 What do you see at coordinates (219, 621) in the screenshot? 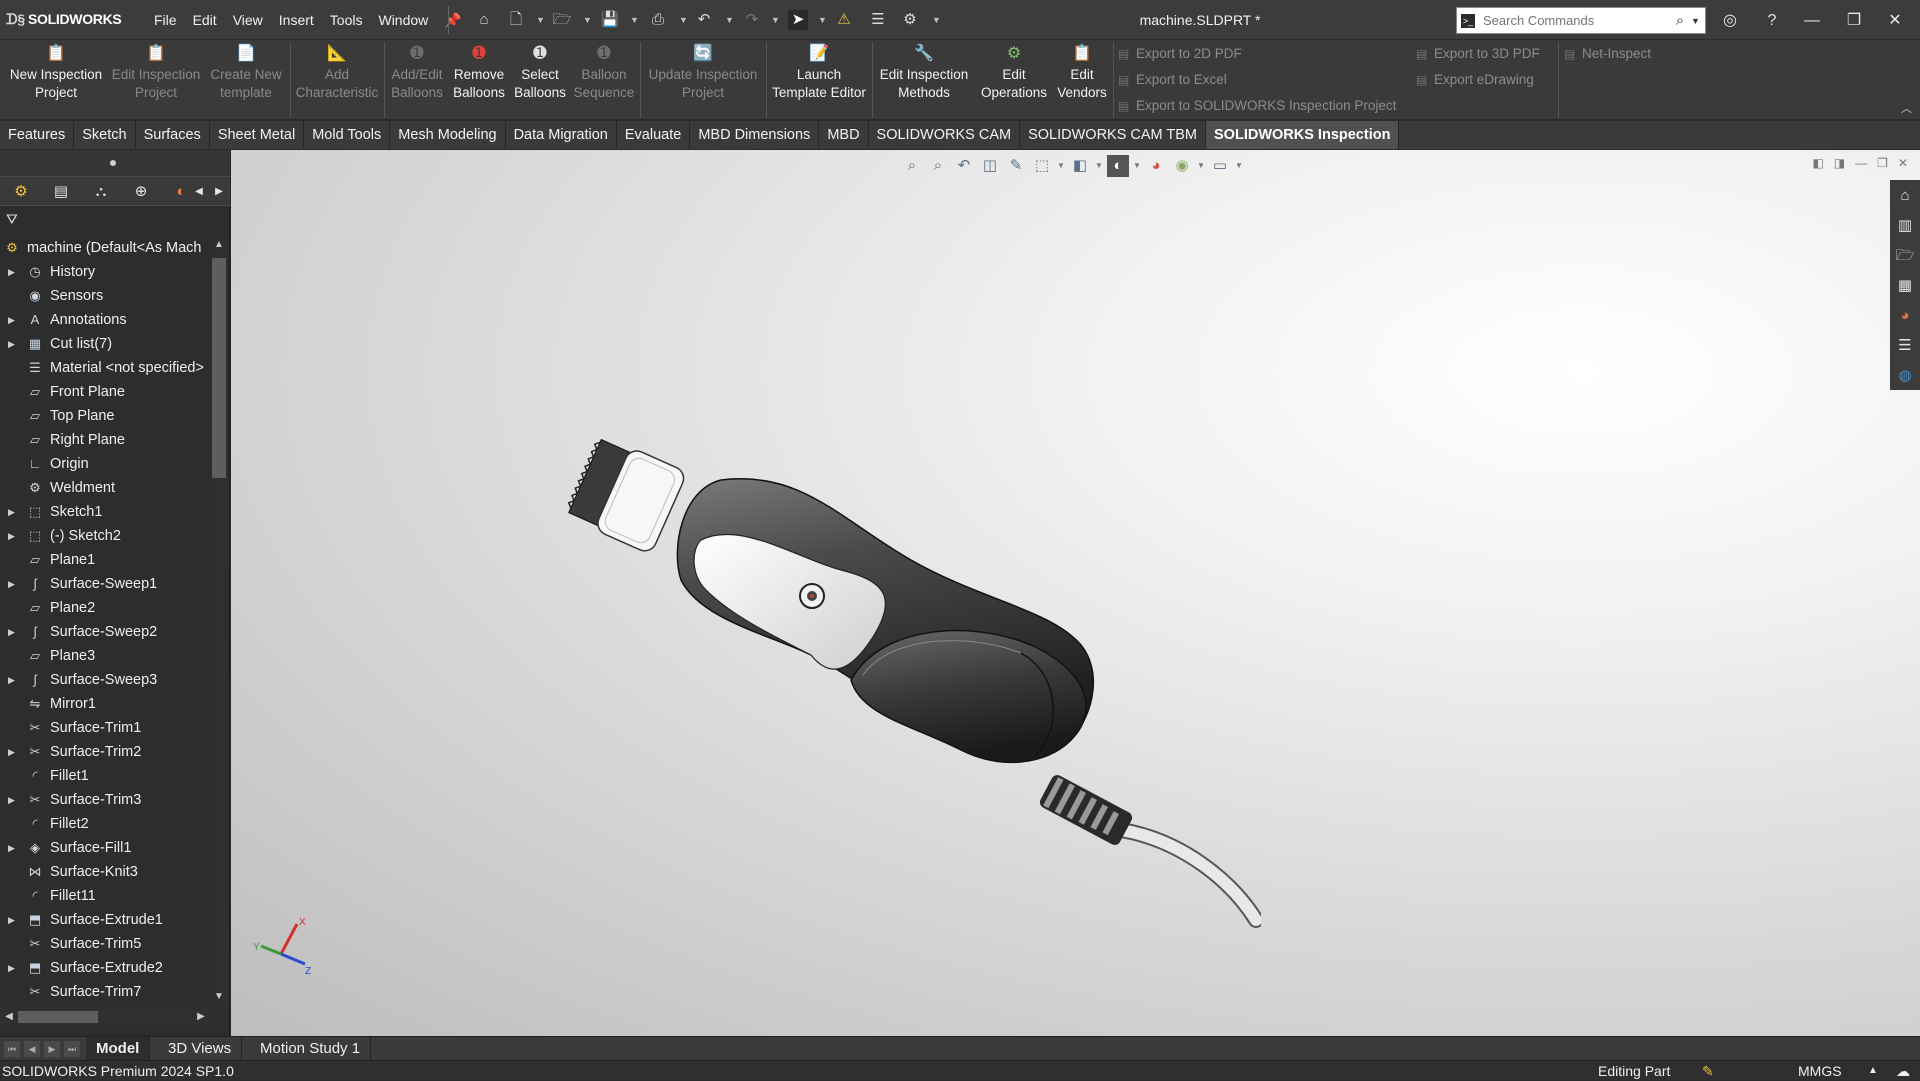
I see `tree-vertical-scrollbar: ▲ ▼` at bounding box center [219, 621].